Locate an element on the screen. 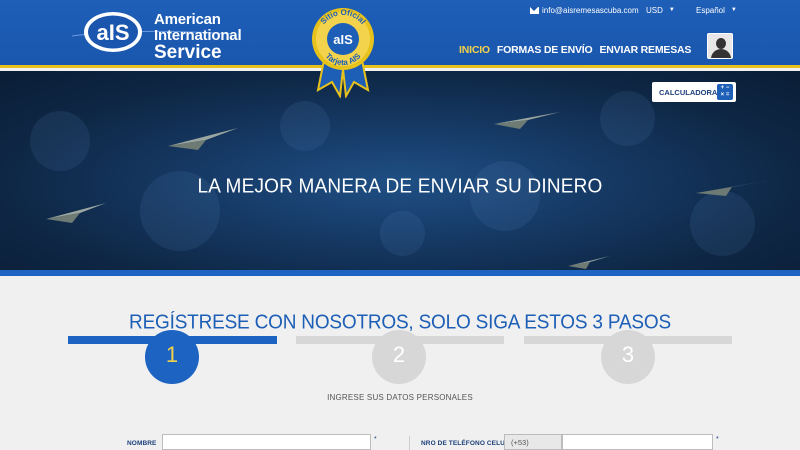 The image size is (800, 450). nav-item-inicio: INICIO is located at coordinates (474, 50).